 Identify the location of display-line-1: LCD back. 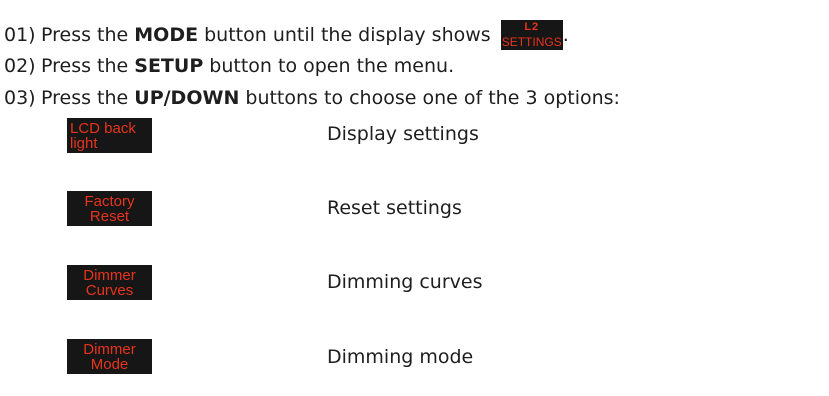
(103, 128).